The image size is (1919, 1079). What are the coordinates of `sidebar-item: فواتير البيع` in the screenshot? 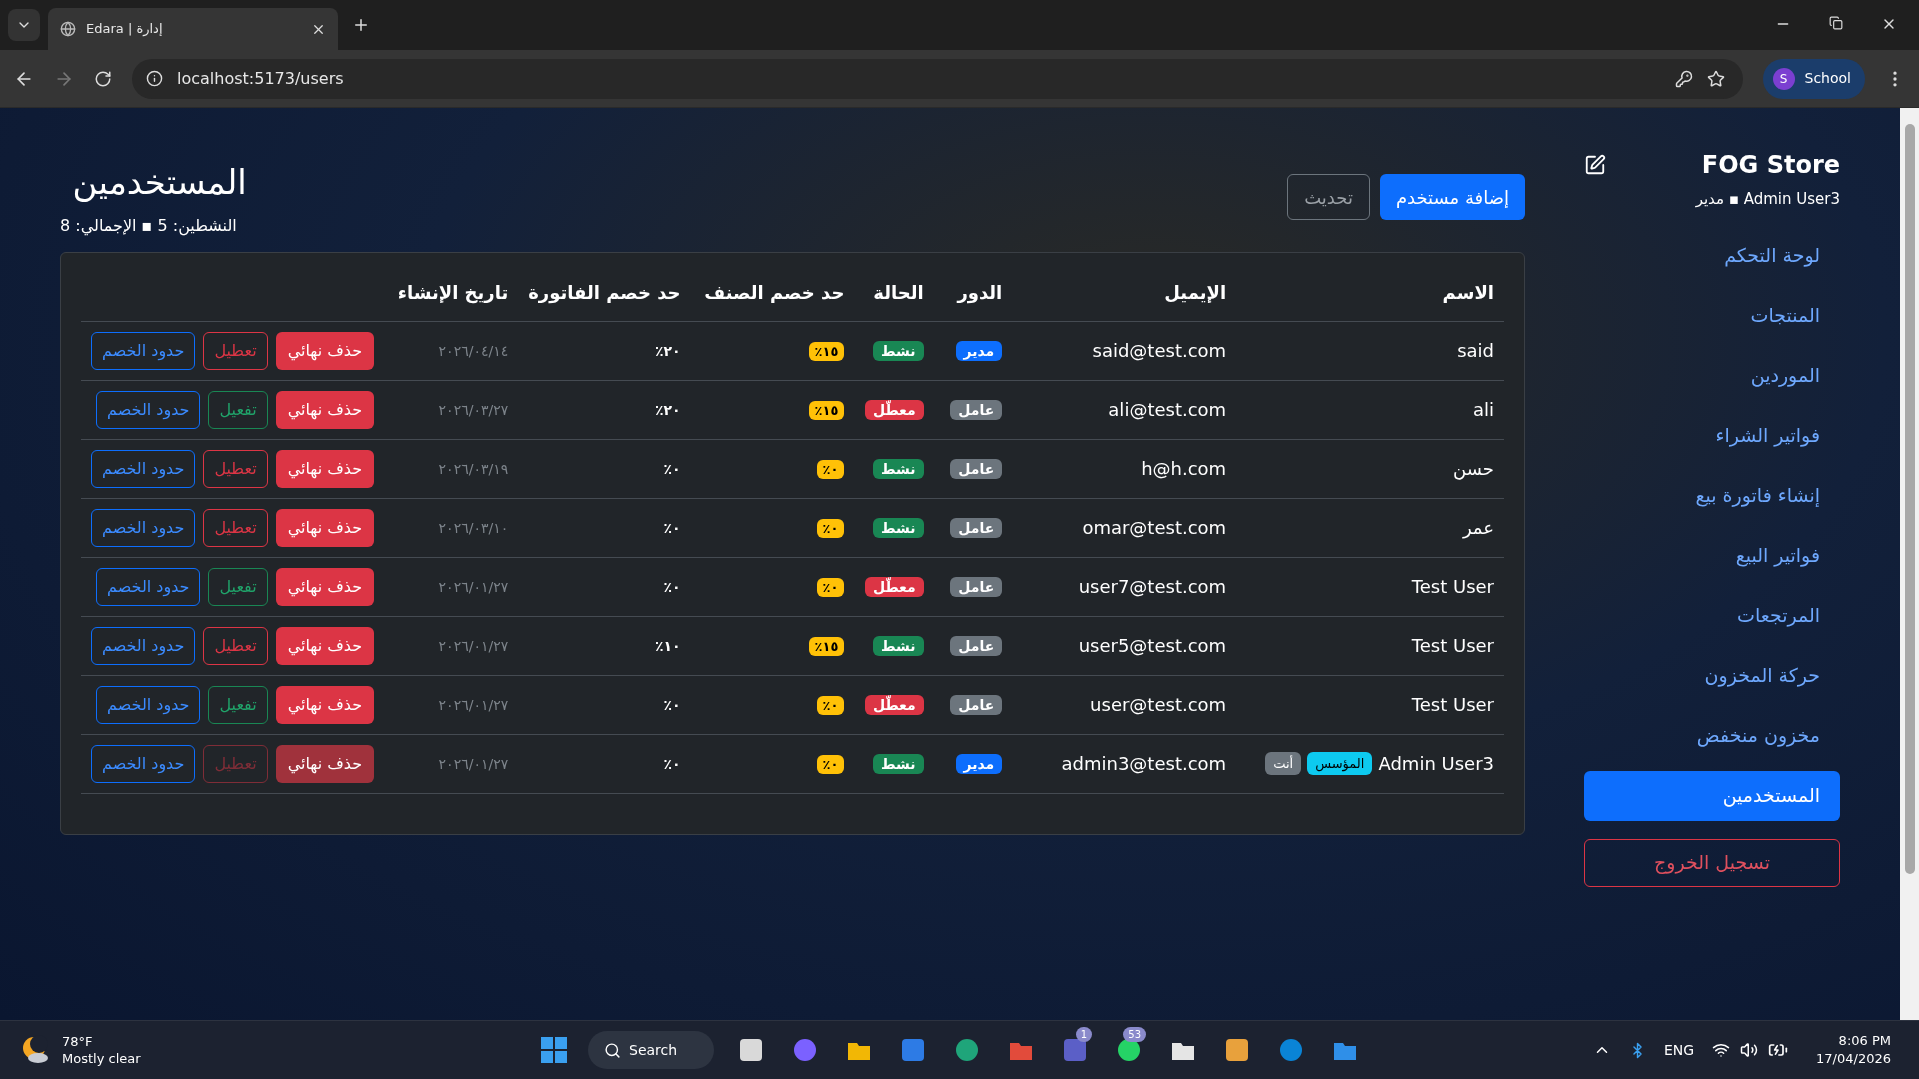 It's located at (1712, 555).